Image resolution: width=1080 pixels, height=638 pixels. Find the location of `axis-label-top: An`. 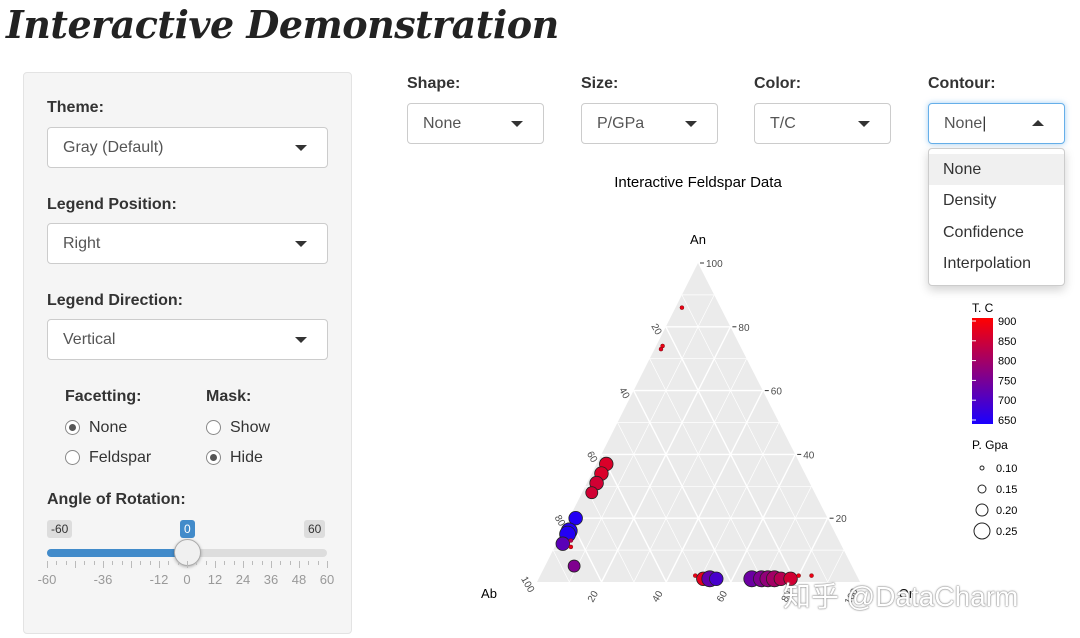

axis-label-top: An is located at coordinates (698, 239).